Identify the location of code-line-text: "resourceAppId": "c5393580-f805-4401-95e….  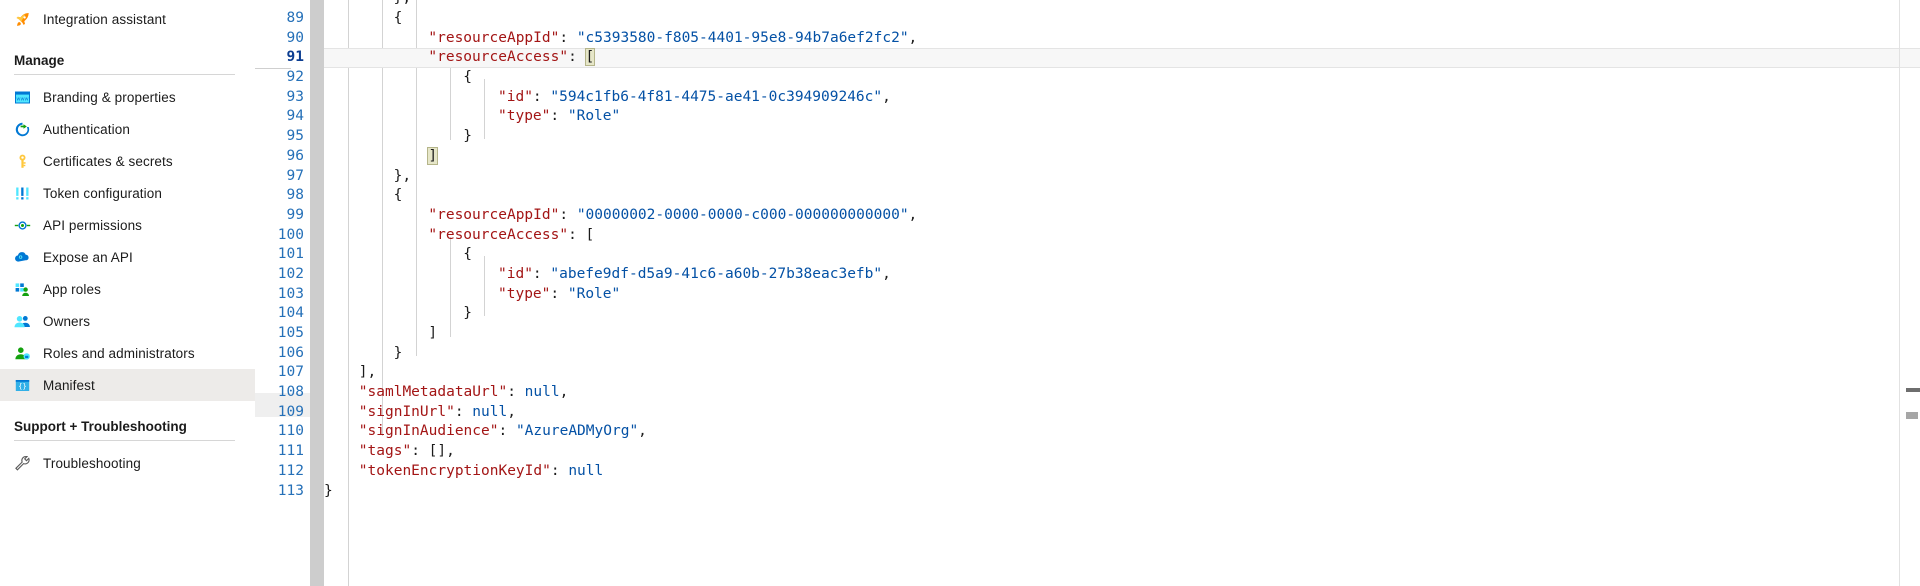
(672, 39).